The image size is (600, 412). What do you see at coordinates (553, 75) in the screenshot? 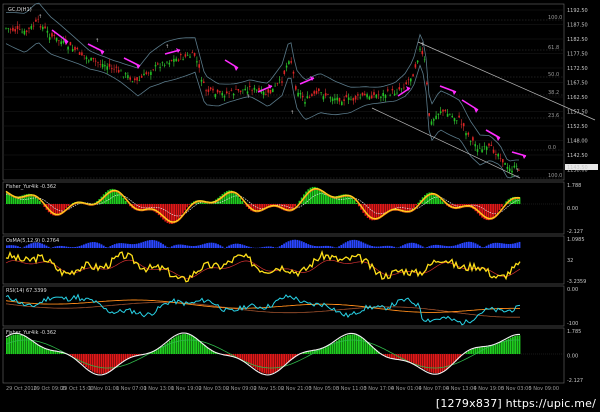
I see `fib-level-label: 50.0` at bounding box center [553, 75].